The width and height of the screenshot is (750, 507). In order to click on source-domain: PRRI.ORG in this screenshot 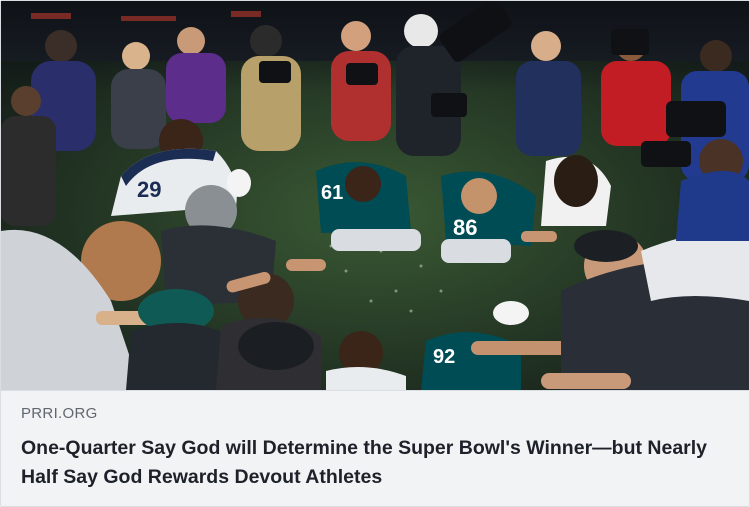, I will do `click(59, 413)`.